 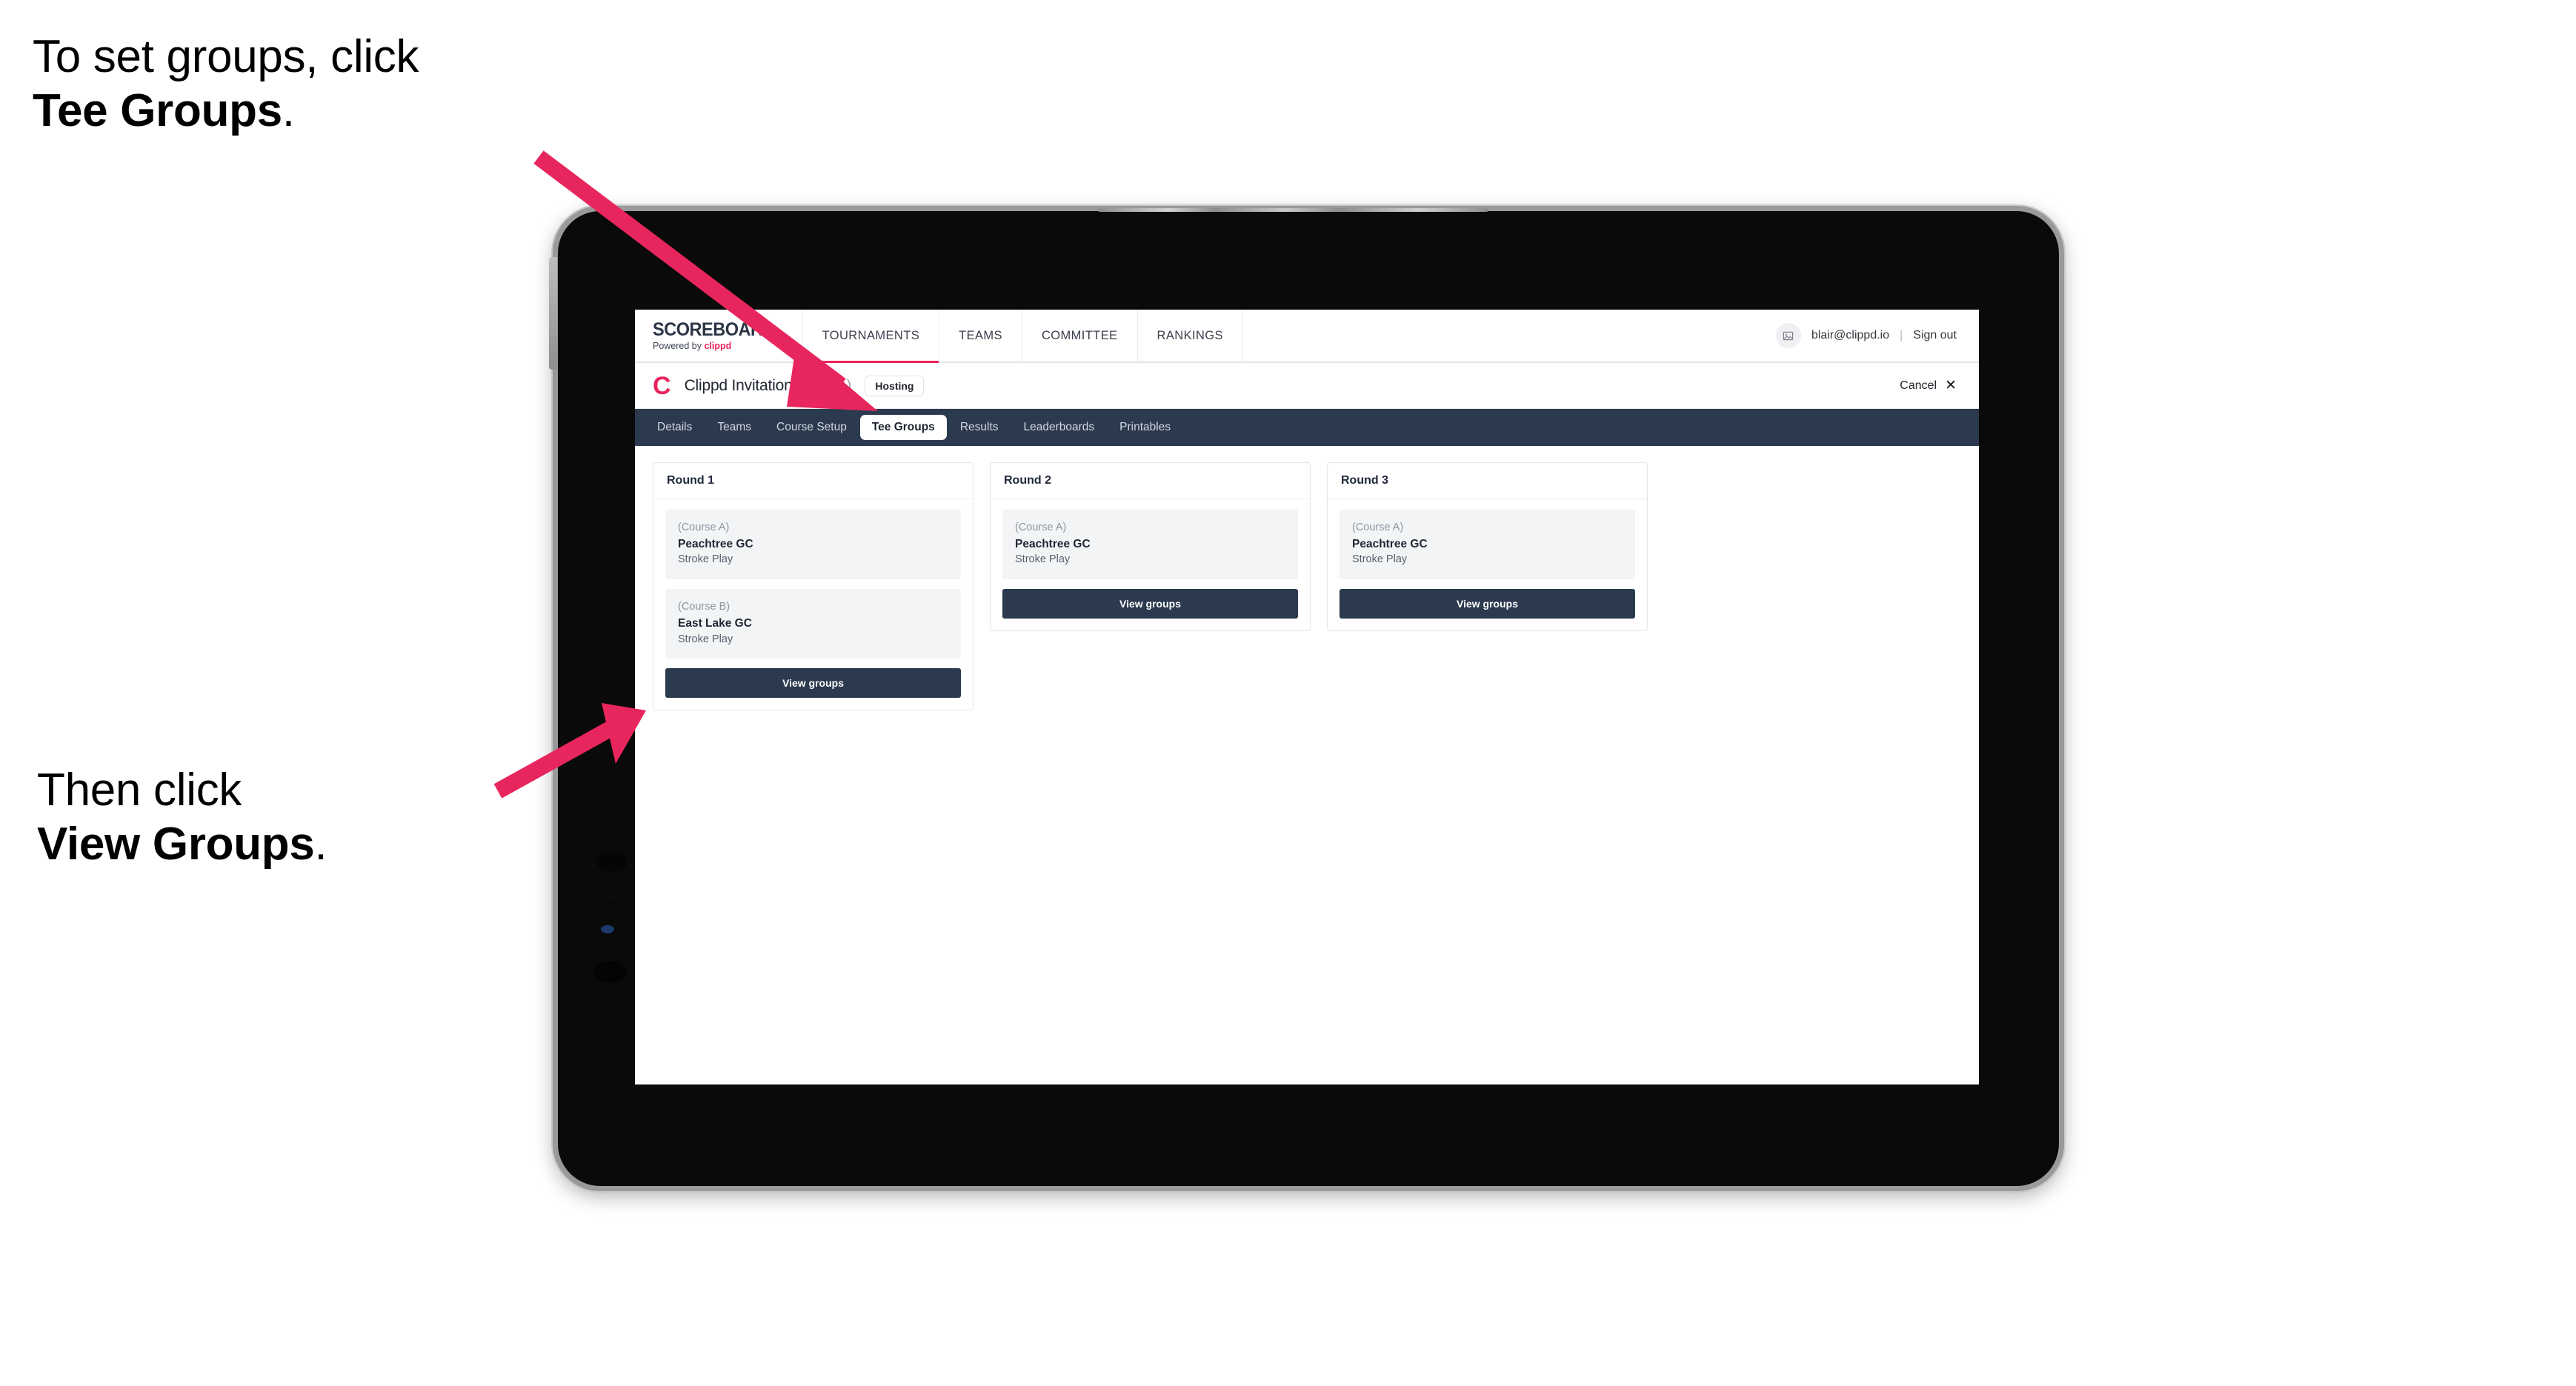 I want to click on close-x-icon: ✕, so click(x=1951, y=385).